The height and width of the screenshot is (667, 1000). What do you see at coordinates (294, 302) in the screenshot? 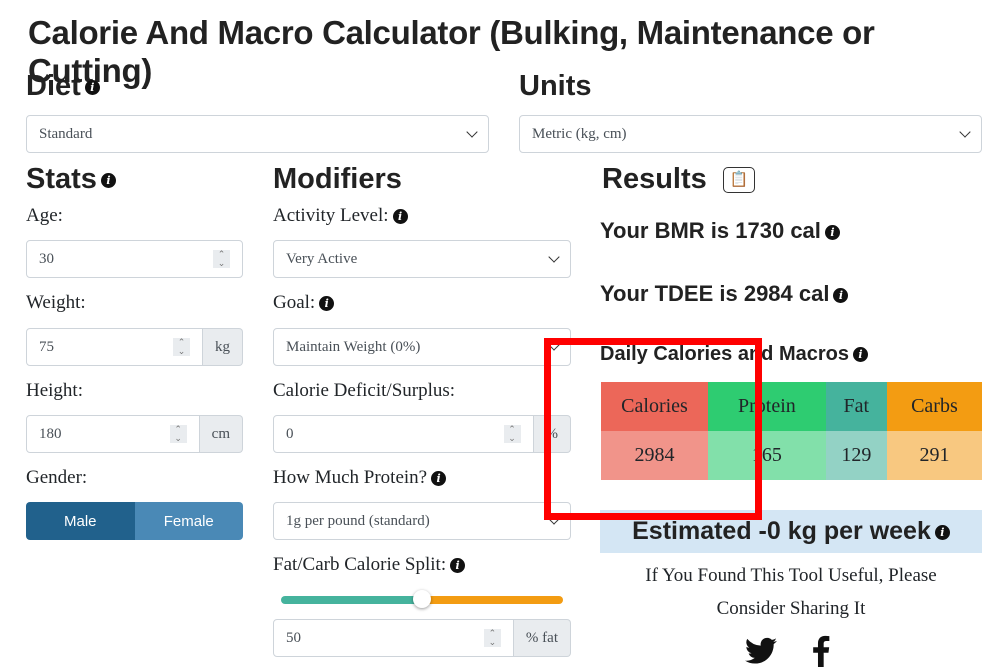
I see `goal-label-text: Goal:` at bounding box center [294, 302].